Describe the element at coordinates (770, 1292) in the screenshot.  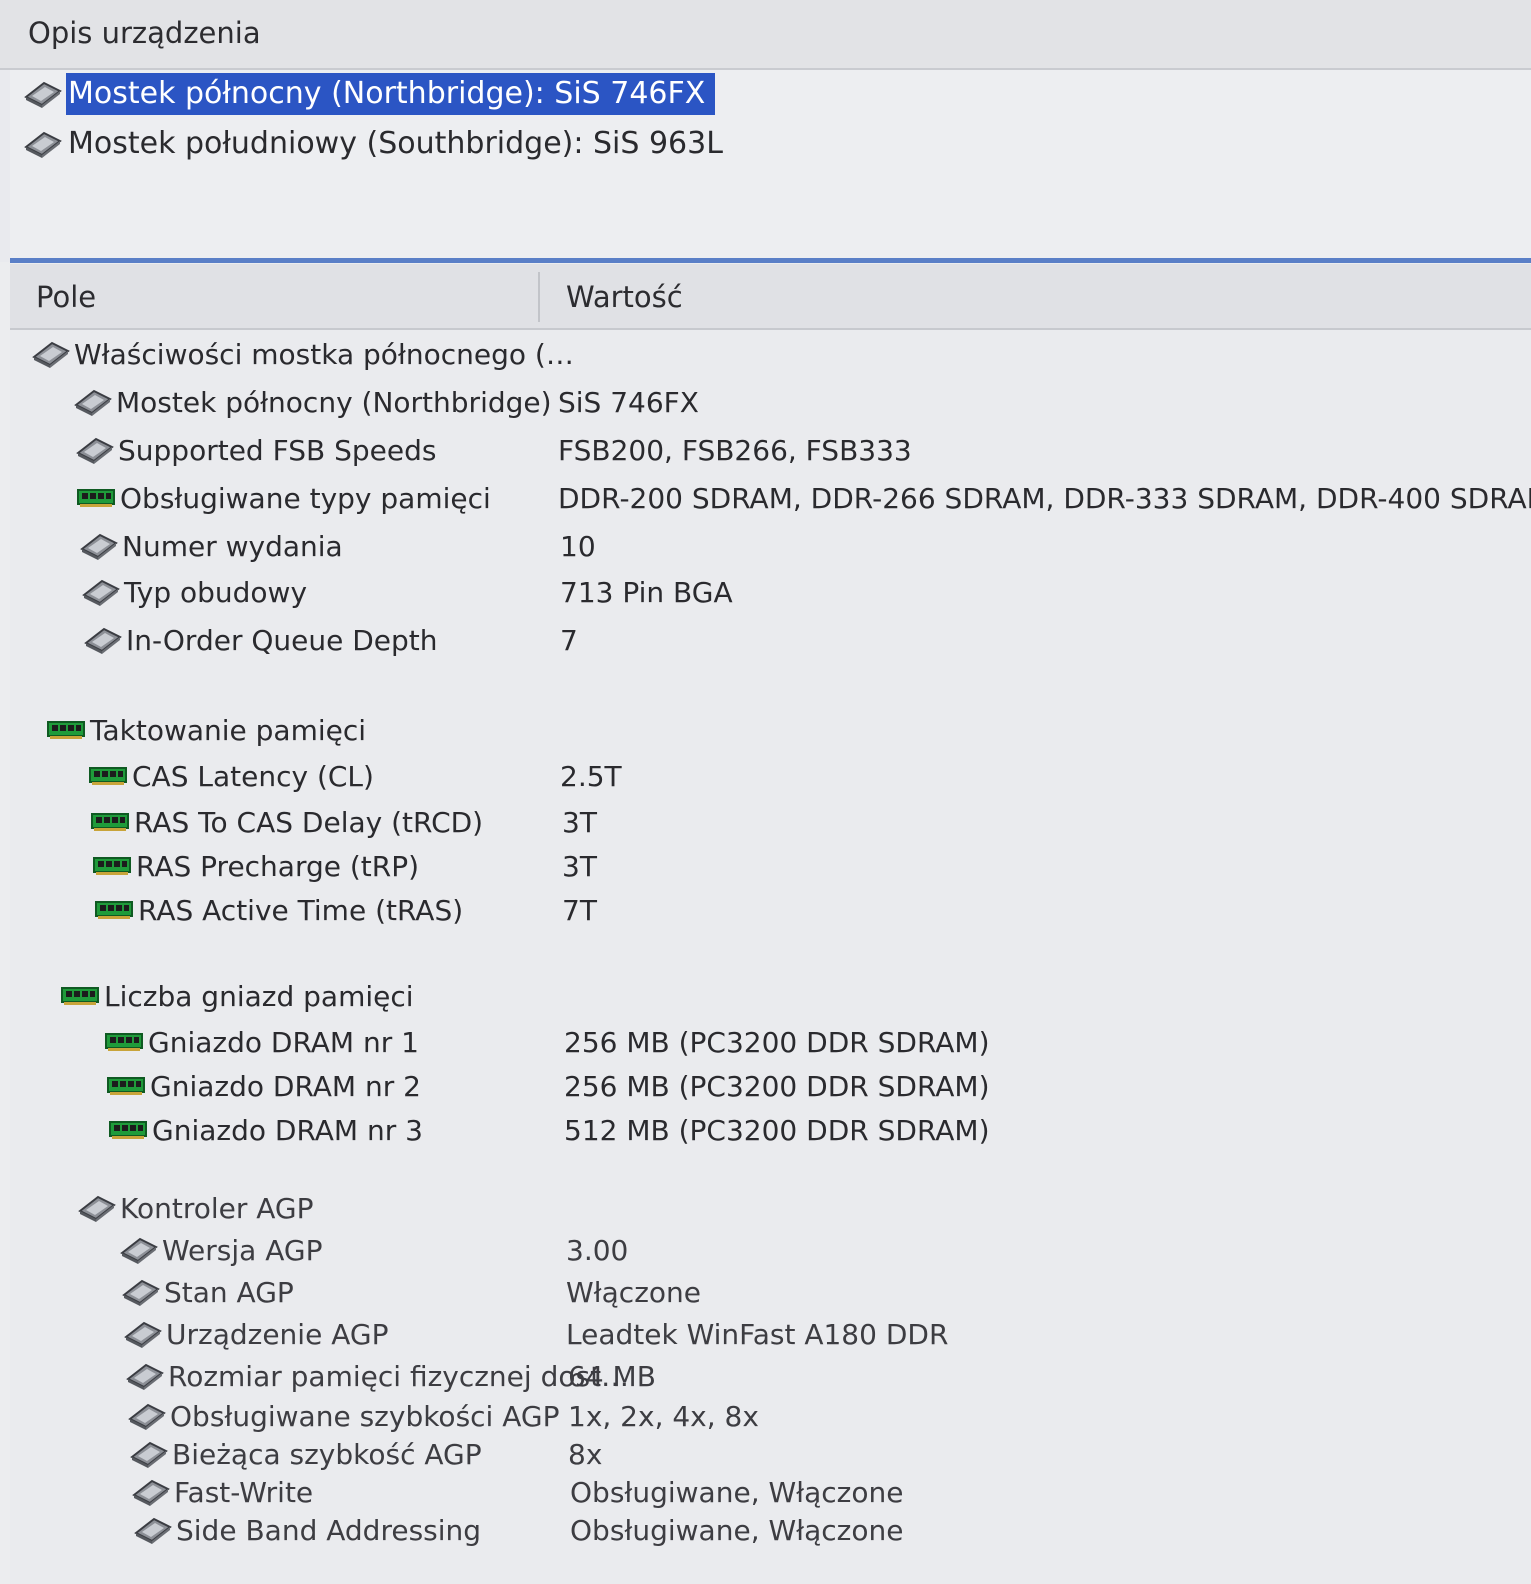
I see `list-item: Stan AGP Włączone` at that location.